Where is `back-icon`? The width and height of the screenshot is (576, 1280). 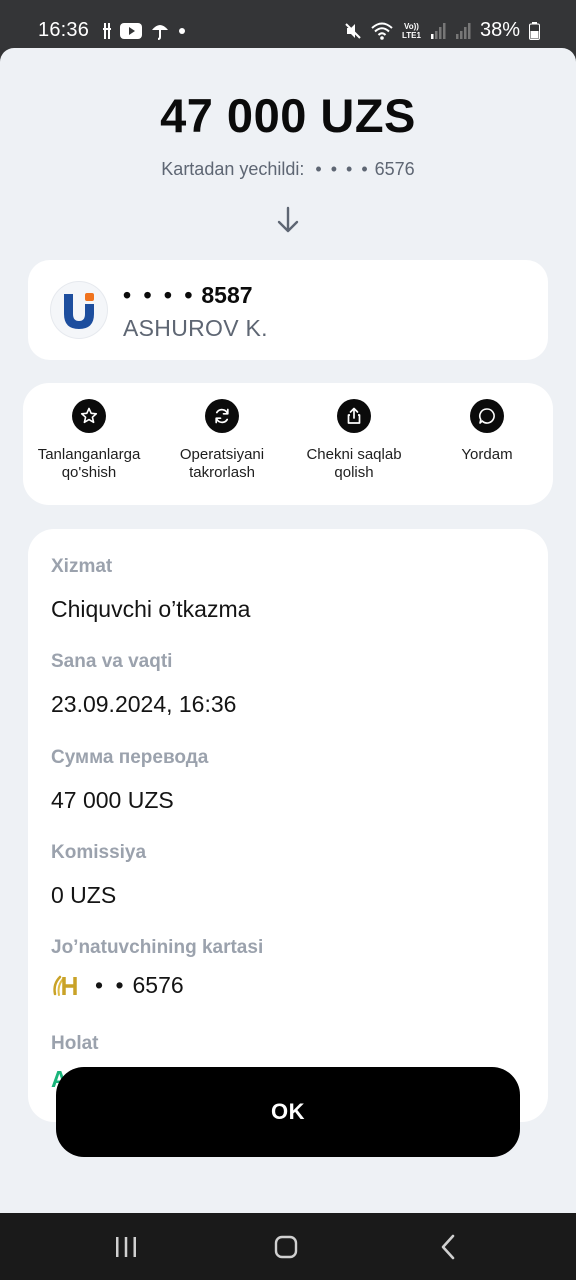 back-icon is located at coordinates (448, 1247).